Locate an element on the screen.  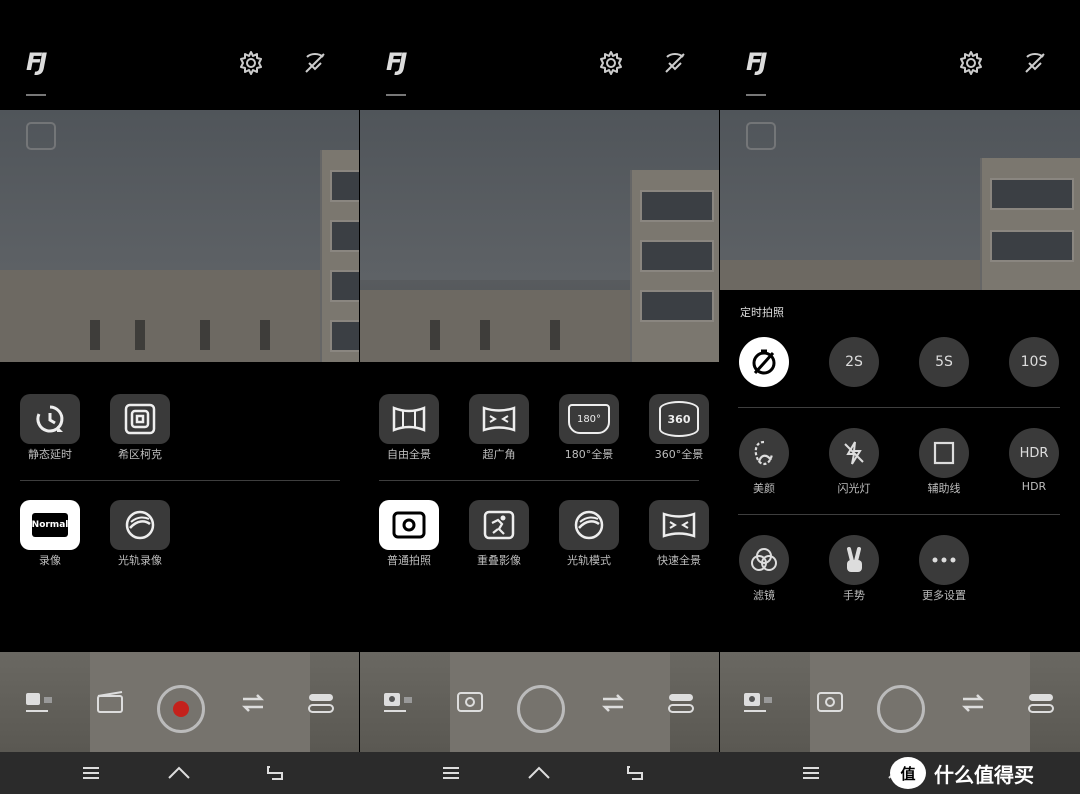
timer-off-icon is located at coordinates (764, 362).